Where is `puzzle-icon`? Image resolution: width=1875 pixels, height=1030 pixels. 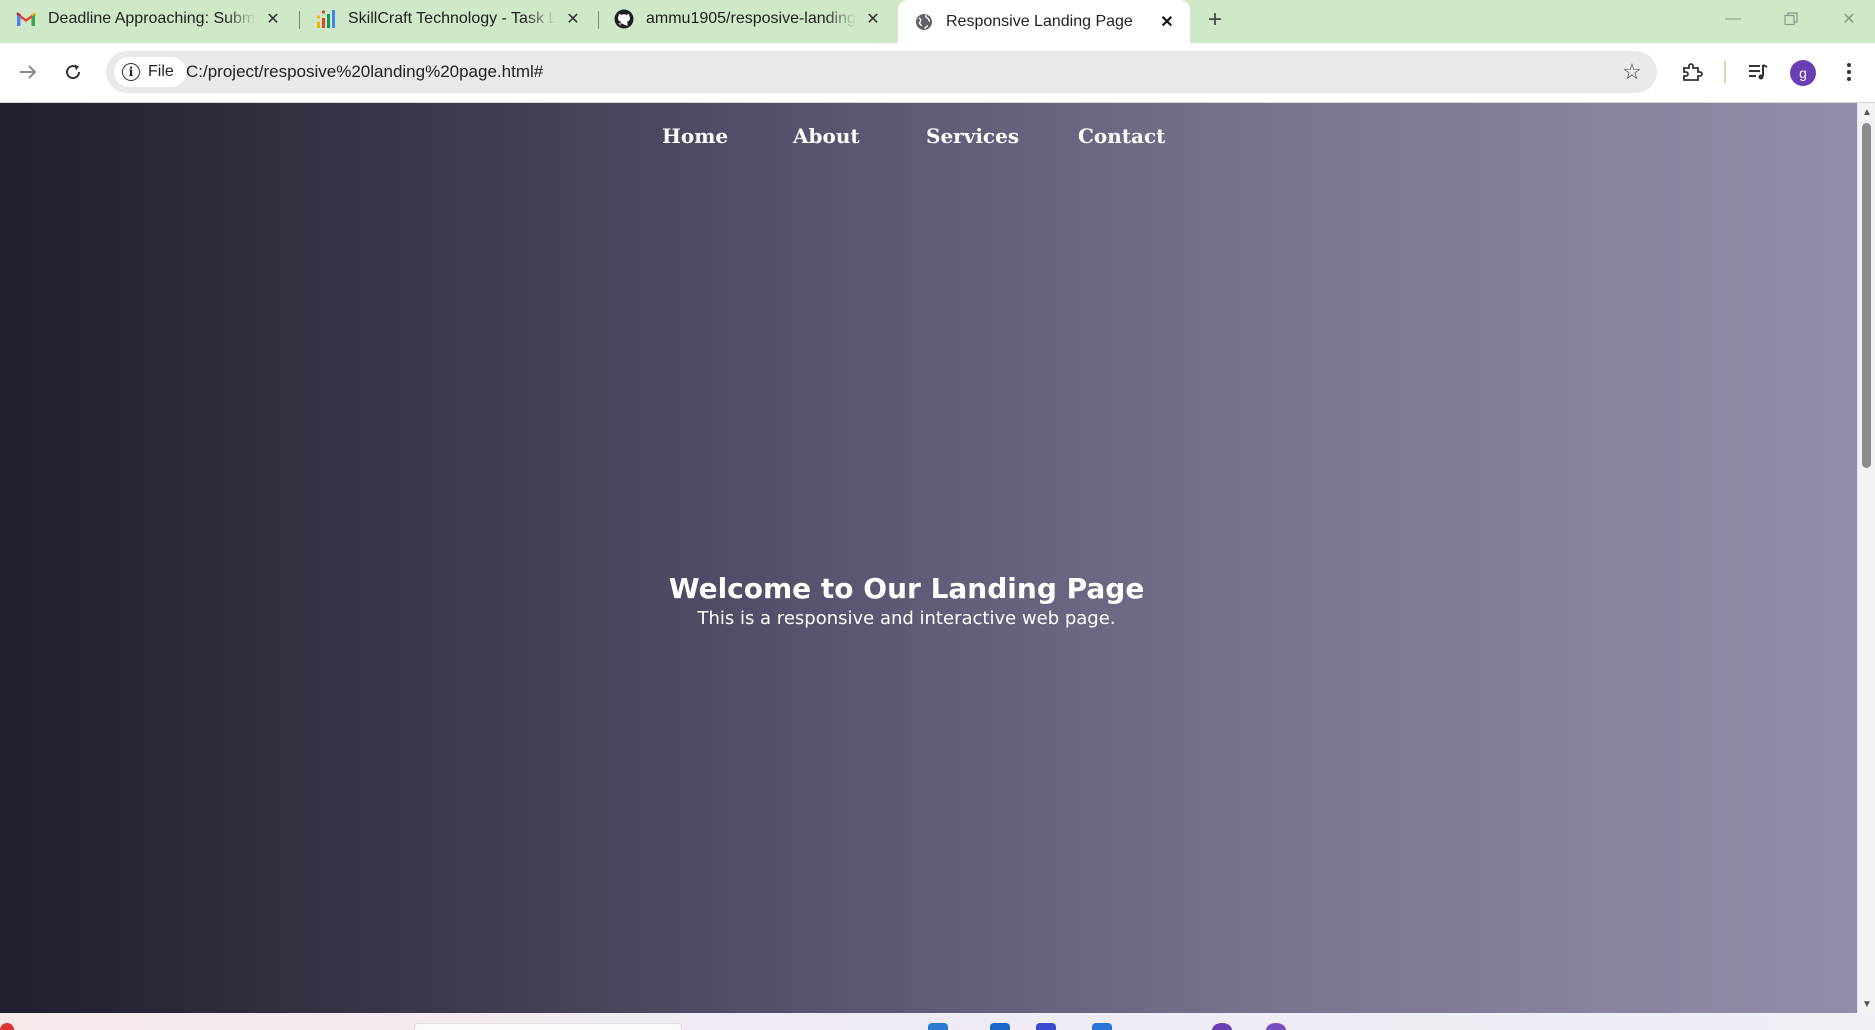
puzzle-icon is located at coordinates (1693, 72).